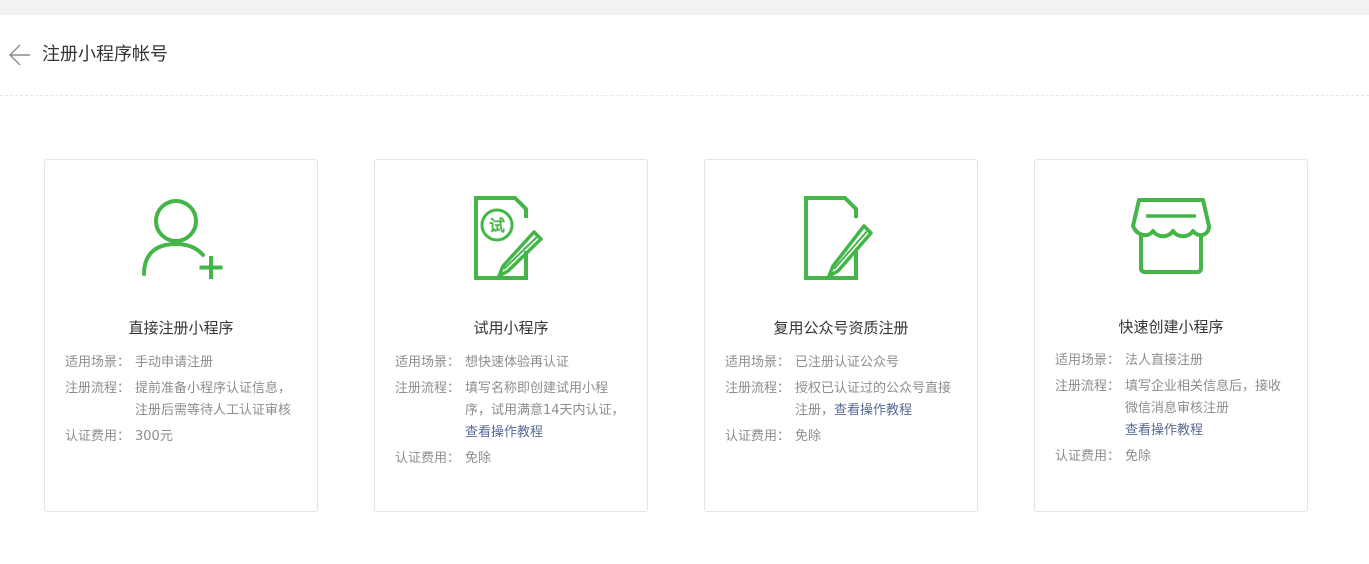 This screenshot has width=1369, height=564. I want to click on store-icon, so click(1171, 241).